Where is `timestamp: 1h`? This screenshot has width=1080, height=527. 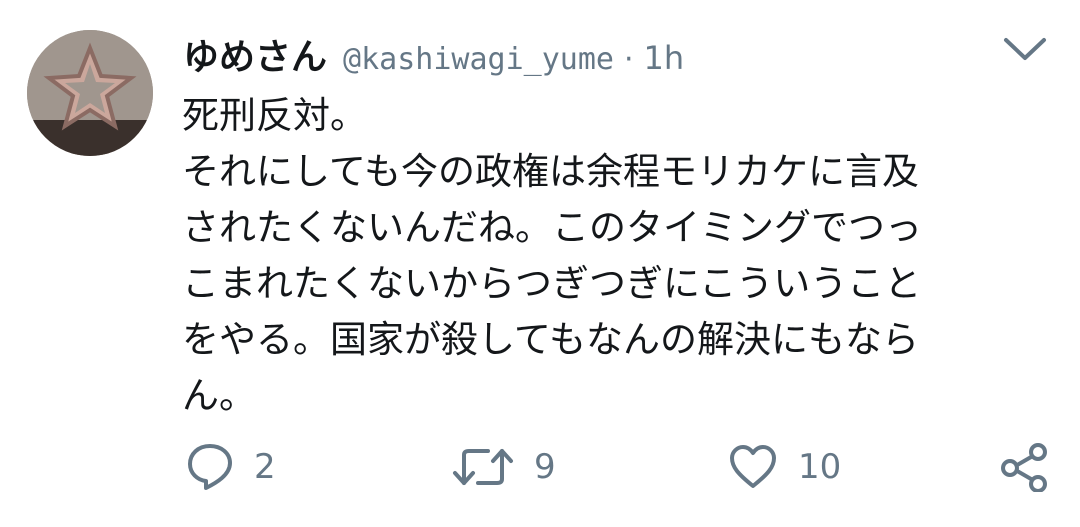
timestamp: 1h is located at coordinates (664, 58).